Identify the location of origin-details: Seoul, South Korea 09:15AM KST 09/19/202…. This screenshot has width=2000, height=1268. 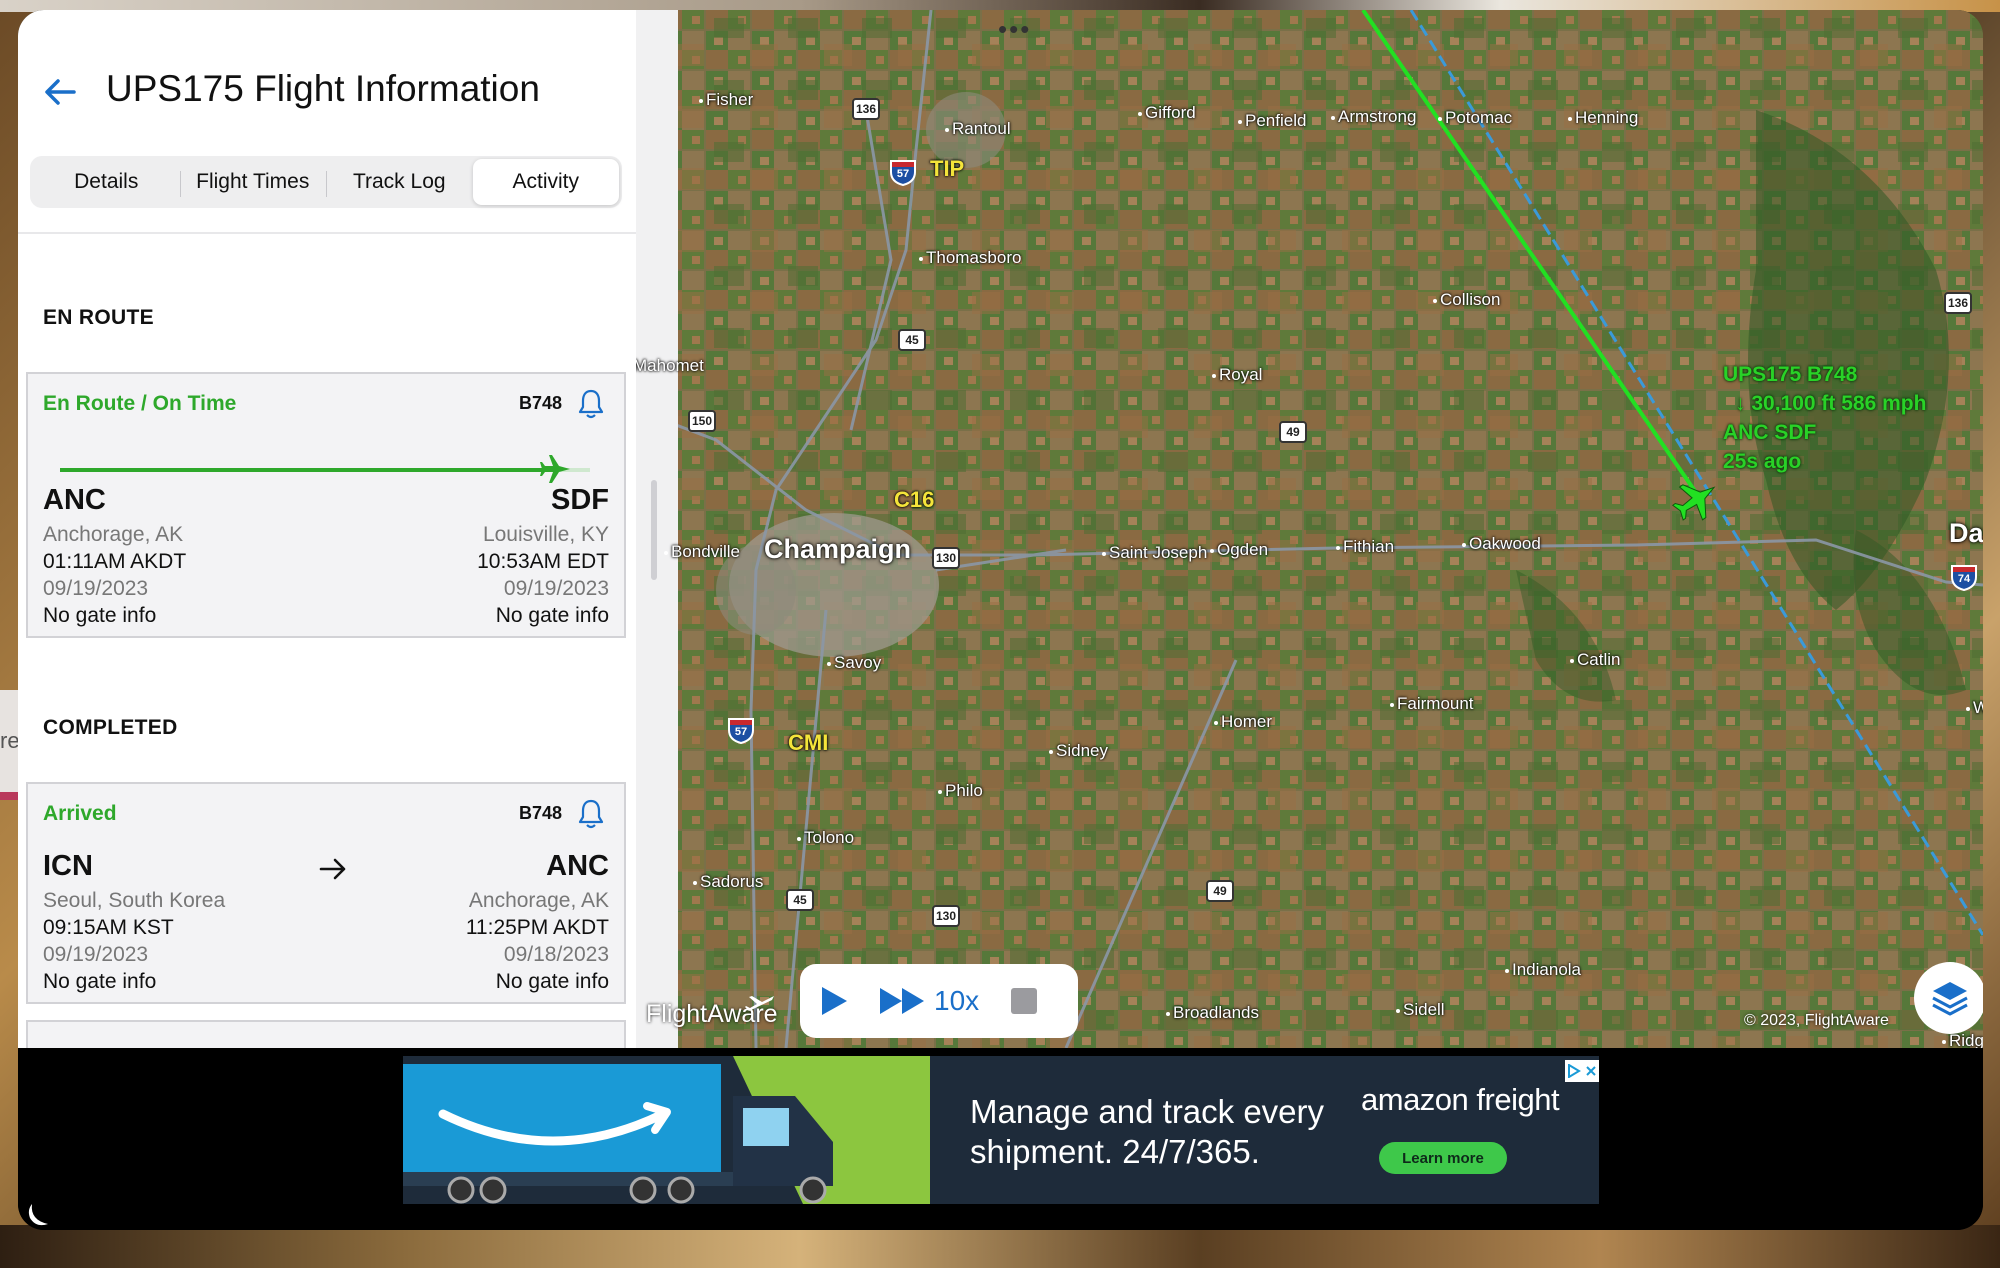
(134, 941).